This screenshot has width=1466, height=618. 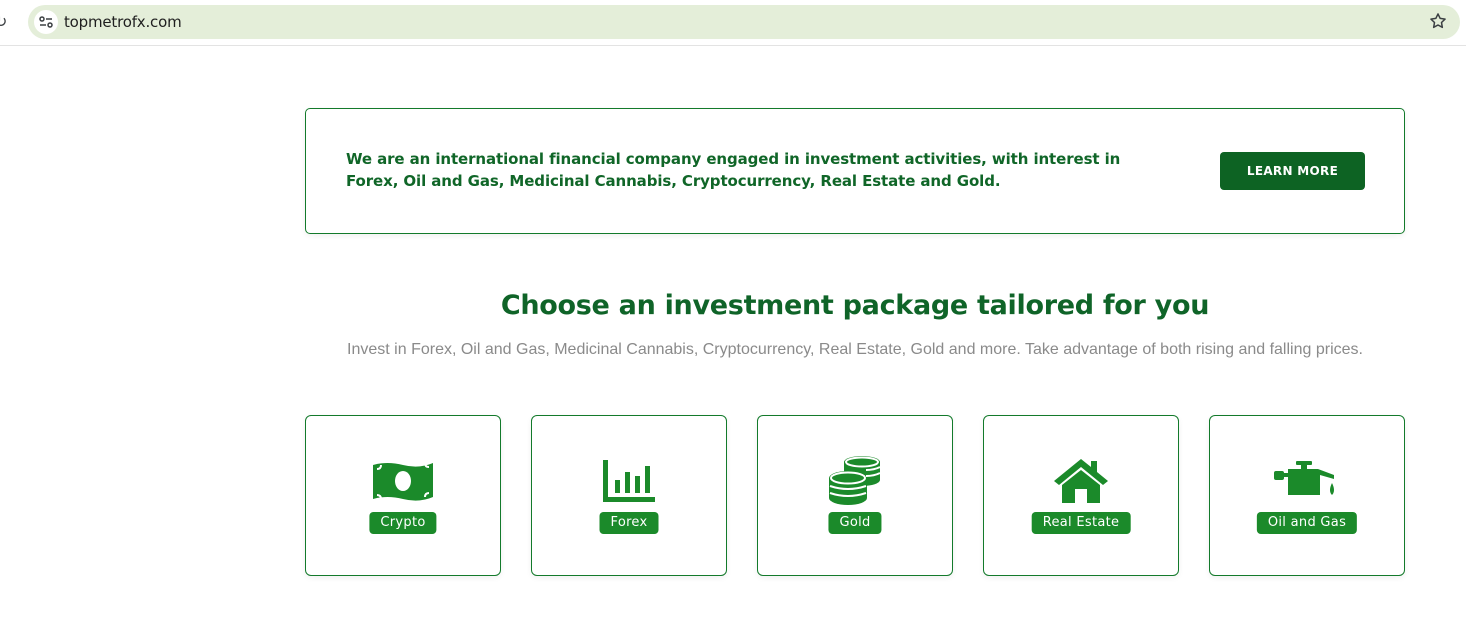 What do you see at coordinates (46, 22) in the screenshot?
I see `site-info-icon` at bounding box center [46, 22].